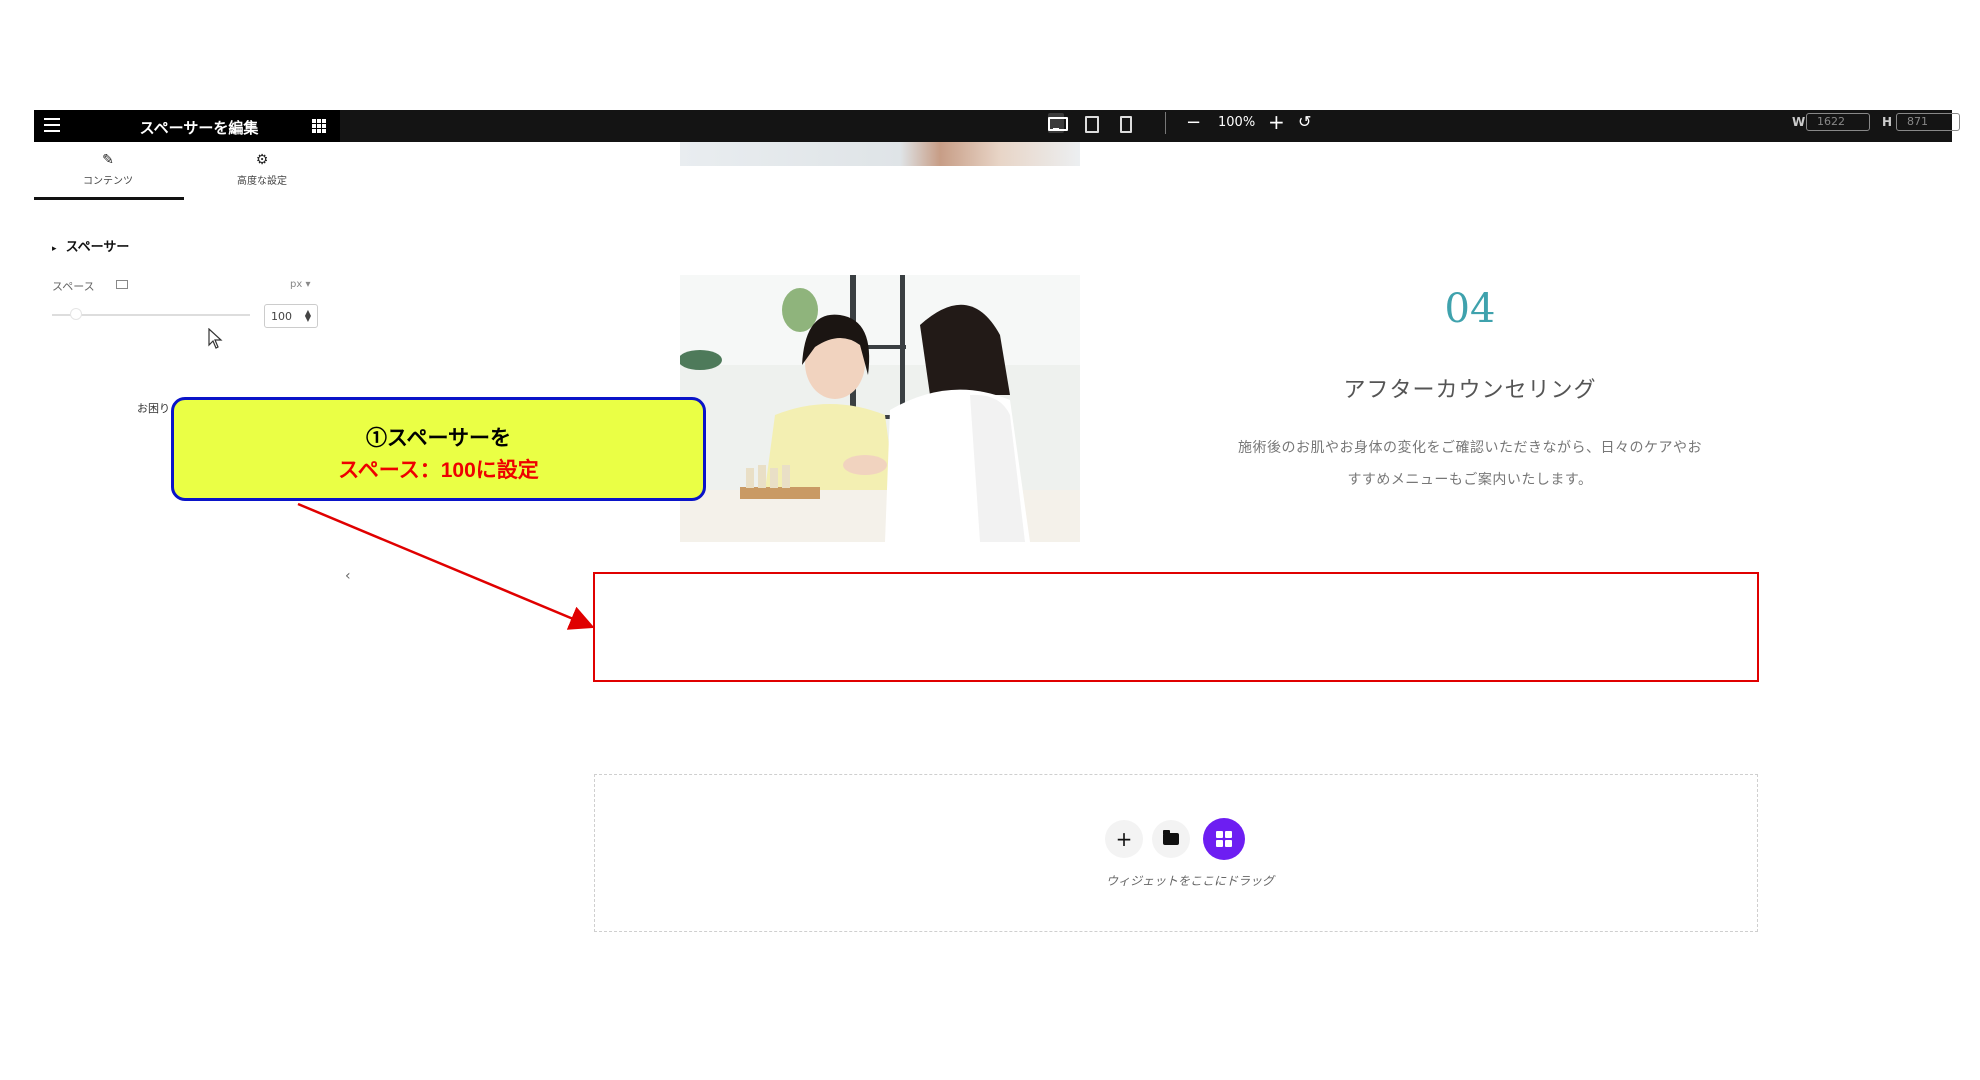  I want to click on callout-line2: スペース：100に設定, so click(438, 470).